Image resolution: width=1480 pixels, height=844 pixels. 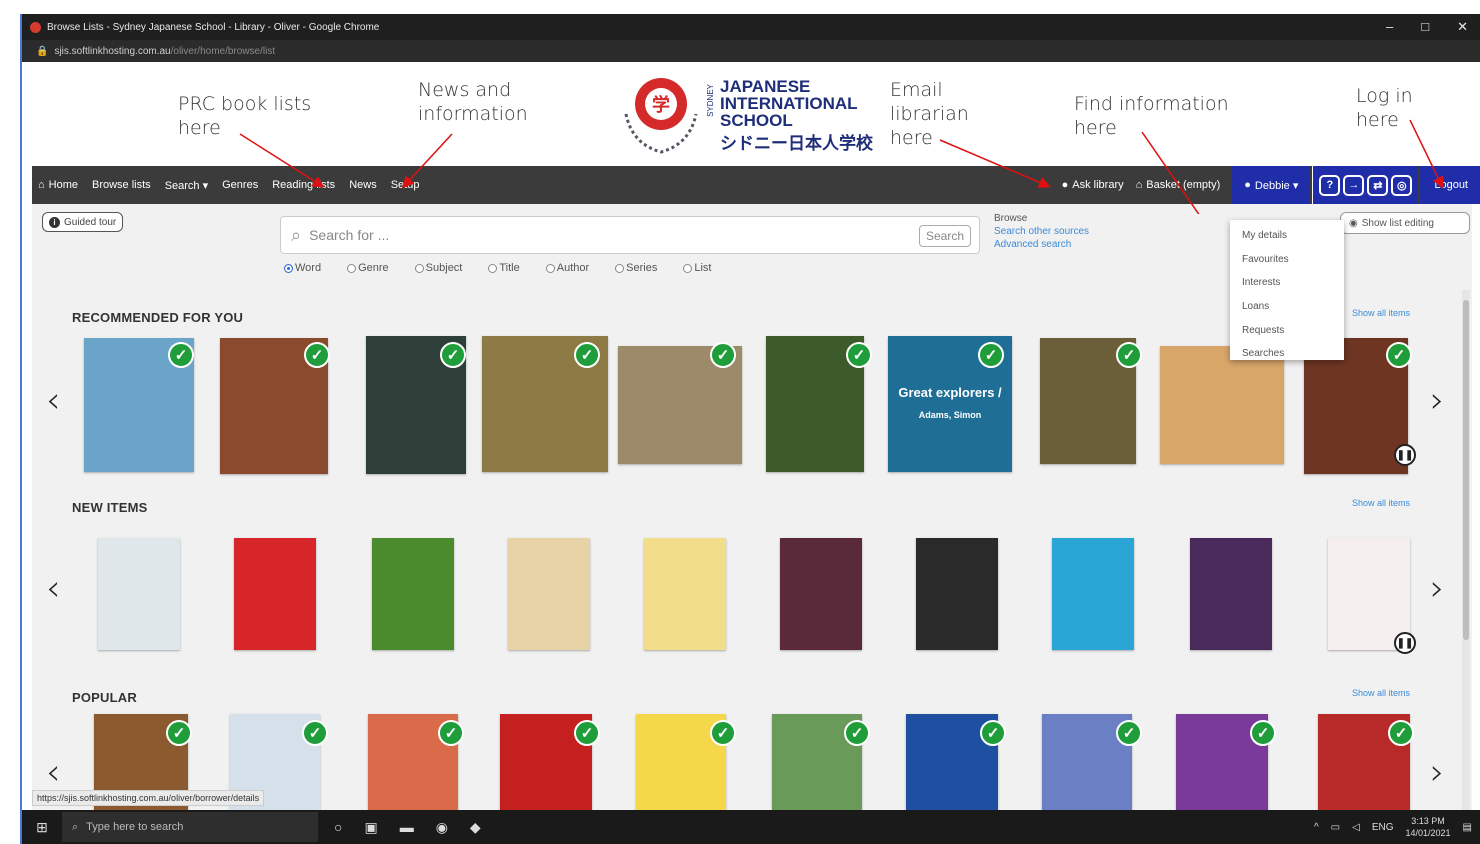 I want to click on maximize-button: □, so click(x=1425, y=27).